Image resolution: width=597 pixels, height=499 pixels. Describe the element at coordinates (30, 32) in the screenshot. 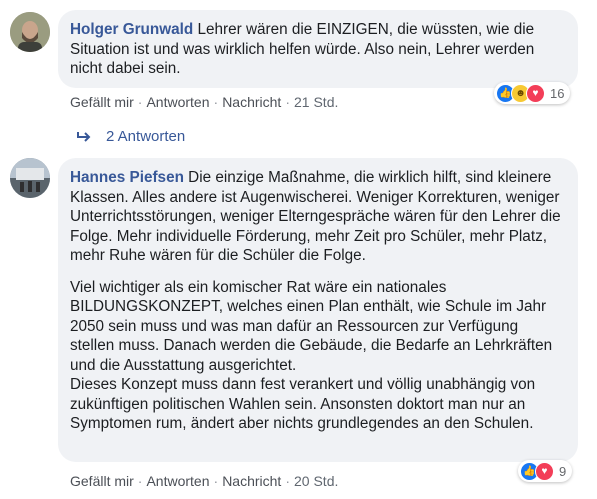

I see `avatar-holger-grunwald` at that location.